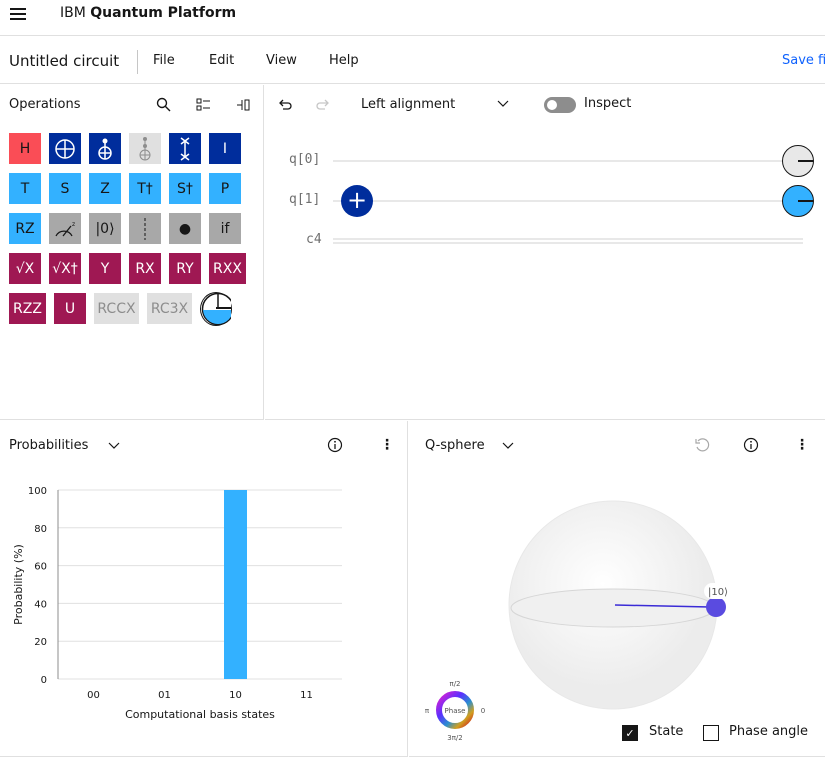  Describe the element at coordinates (116, 308) in the screenshot. I see `gate-rccx: RCCX` at that location.